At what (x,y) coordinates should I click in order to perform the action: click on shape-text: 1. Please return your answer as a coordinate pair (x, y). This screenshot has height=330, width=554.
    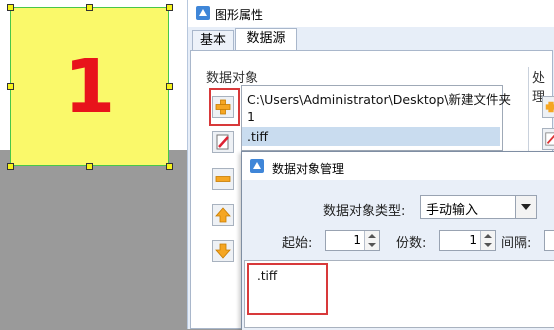
    Looking at the image, I should click on (90, 87).